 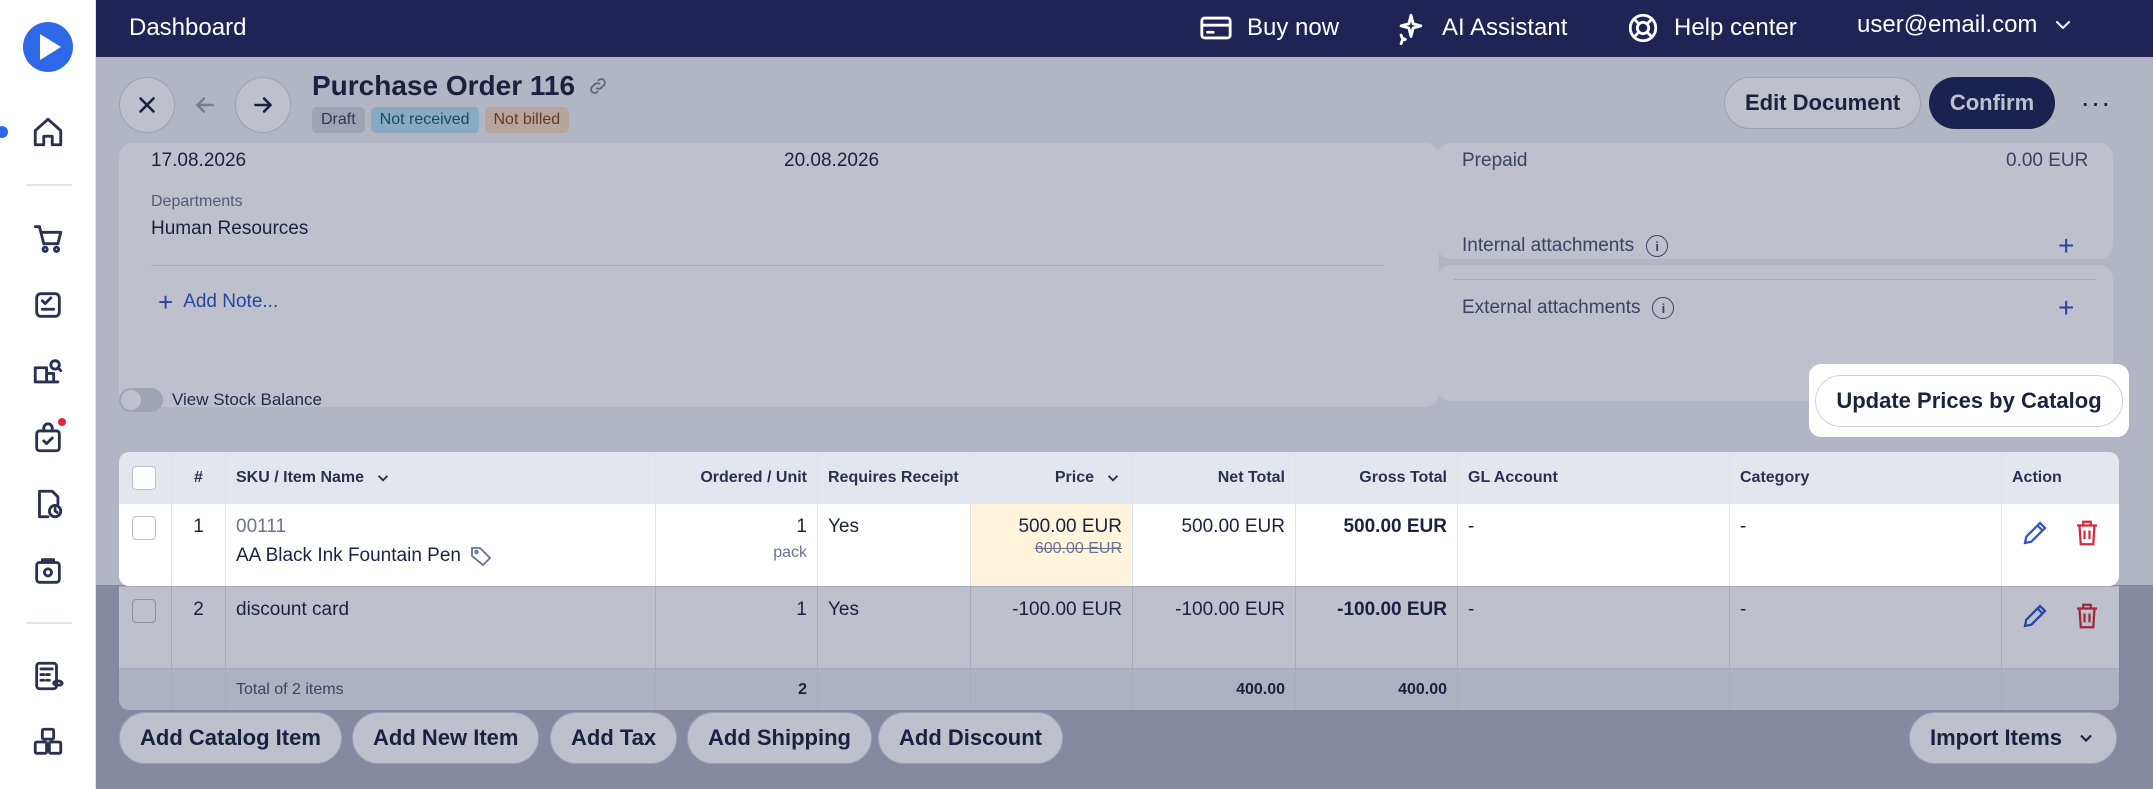 I want to click on home-icon, so click(x=48, y=132).